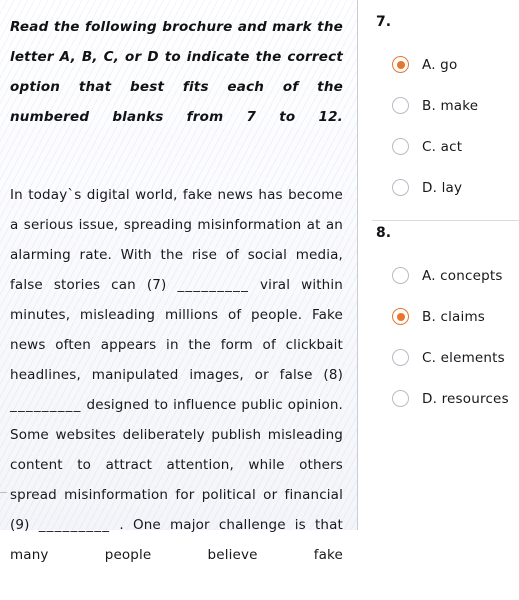 This screenshot has height=600, width=519. Describe the element at coordinates (450, 105) in the screenshot. I see `option-7-b-label: B. make` at that location.